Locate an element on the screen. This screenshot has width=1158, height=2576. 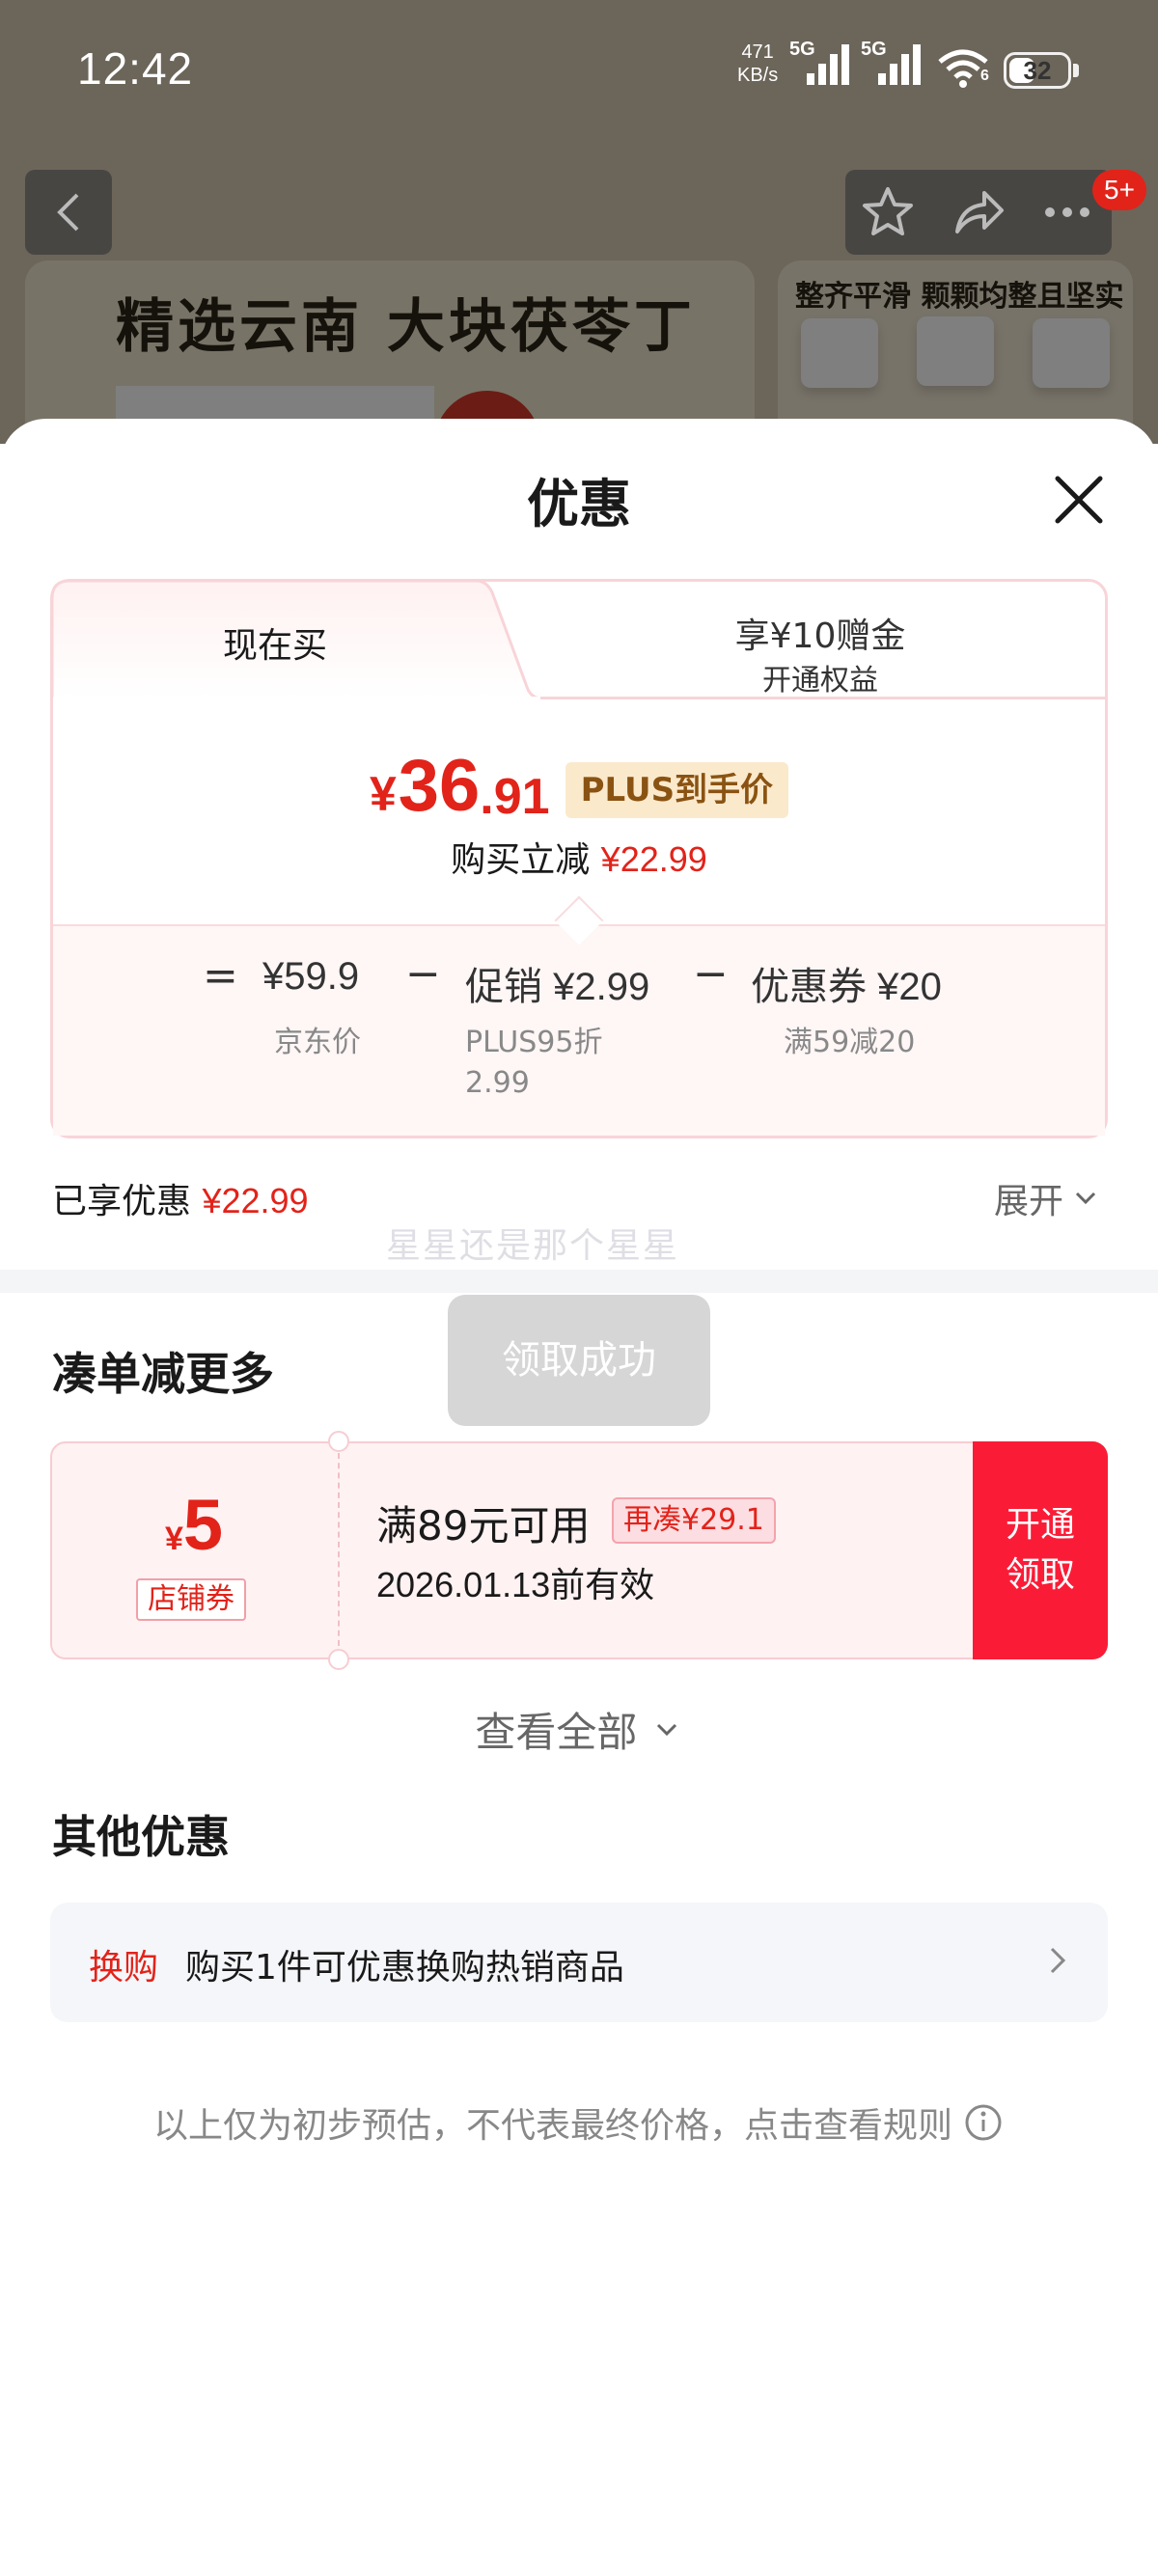
view-all-label: 查看全部 is located at coordinates (556, 1732).